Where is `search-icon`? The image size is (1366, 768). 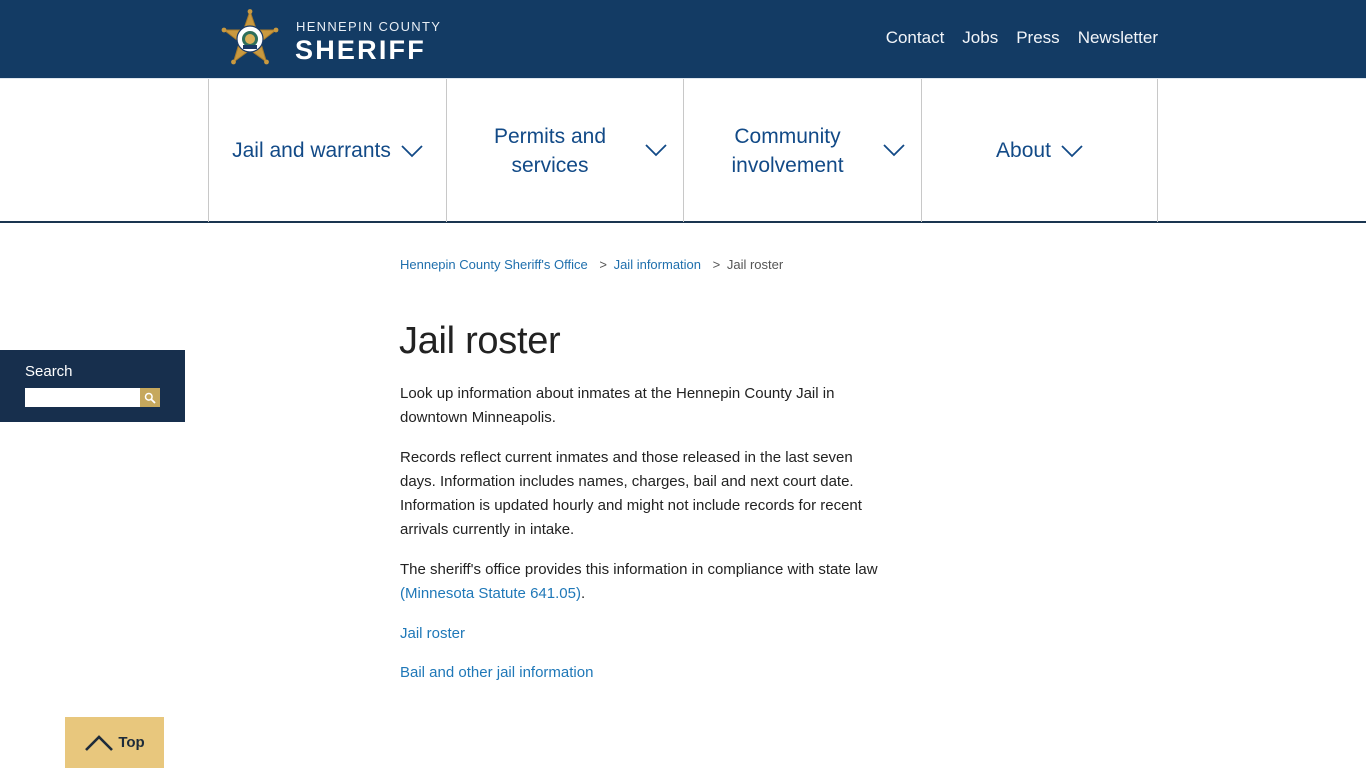 search-icon is located at coordinates (150, 398).